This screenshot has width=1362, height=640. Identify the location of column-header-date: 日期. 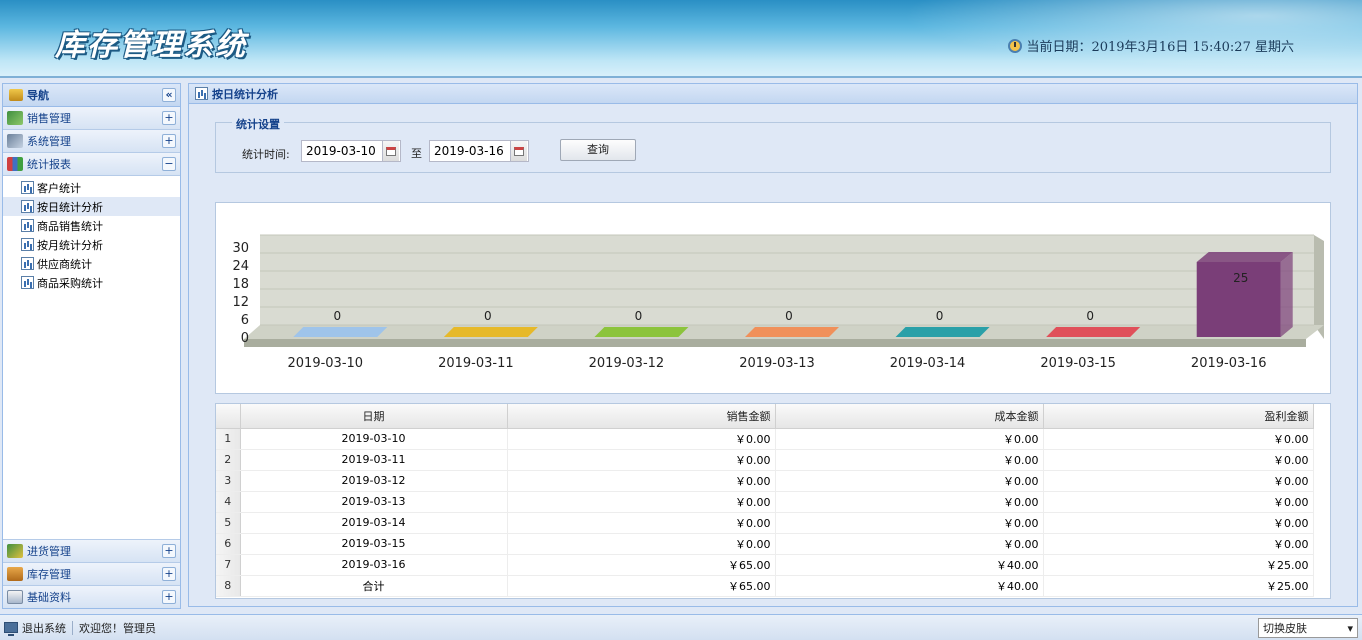
(374, 416).